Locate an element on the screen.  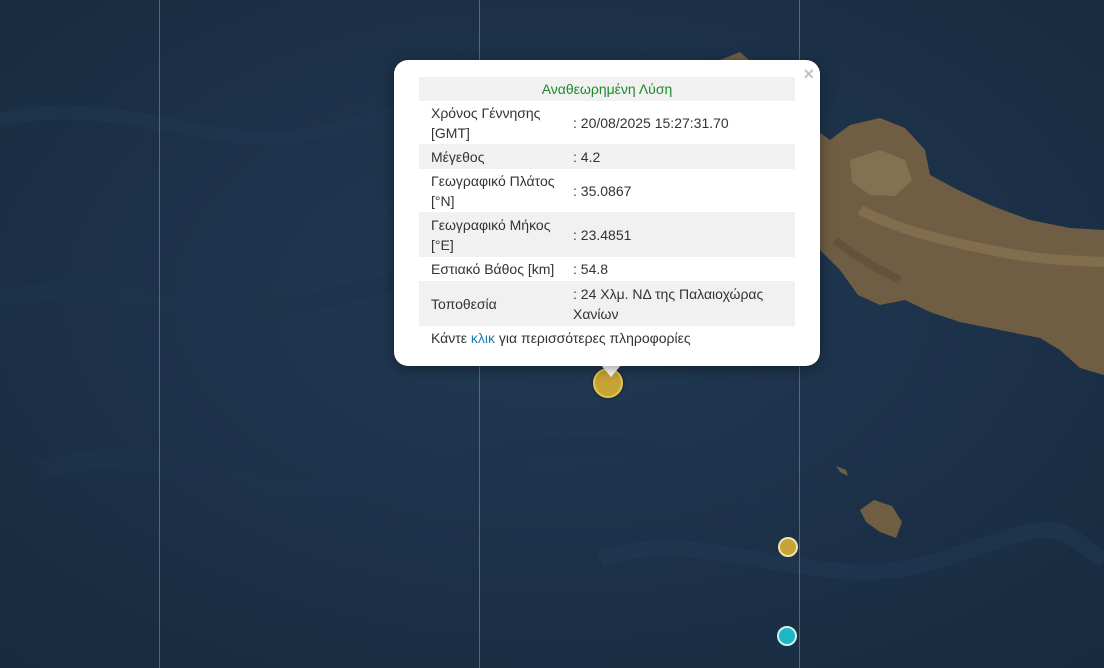
info-value: : 20/08/2025 15:27:31.70 is located at coordinates (651, 122).